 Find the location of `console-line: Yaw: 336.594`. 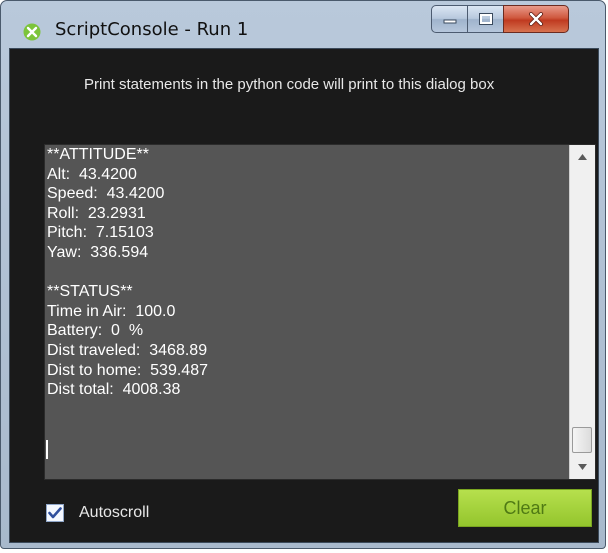

console-line: Yaw: 336.594 is located at coordinates (98, 252).